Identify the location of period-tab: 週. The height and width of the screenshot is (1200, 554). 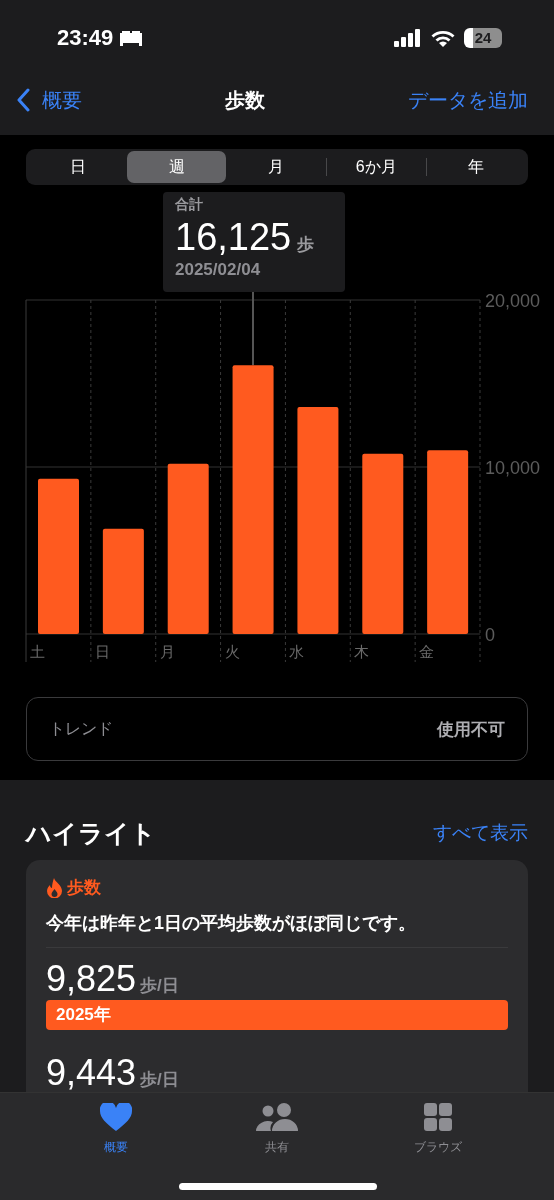
(177, 167).